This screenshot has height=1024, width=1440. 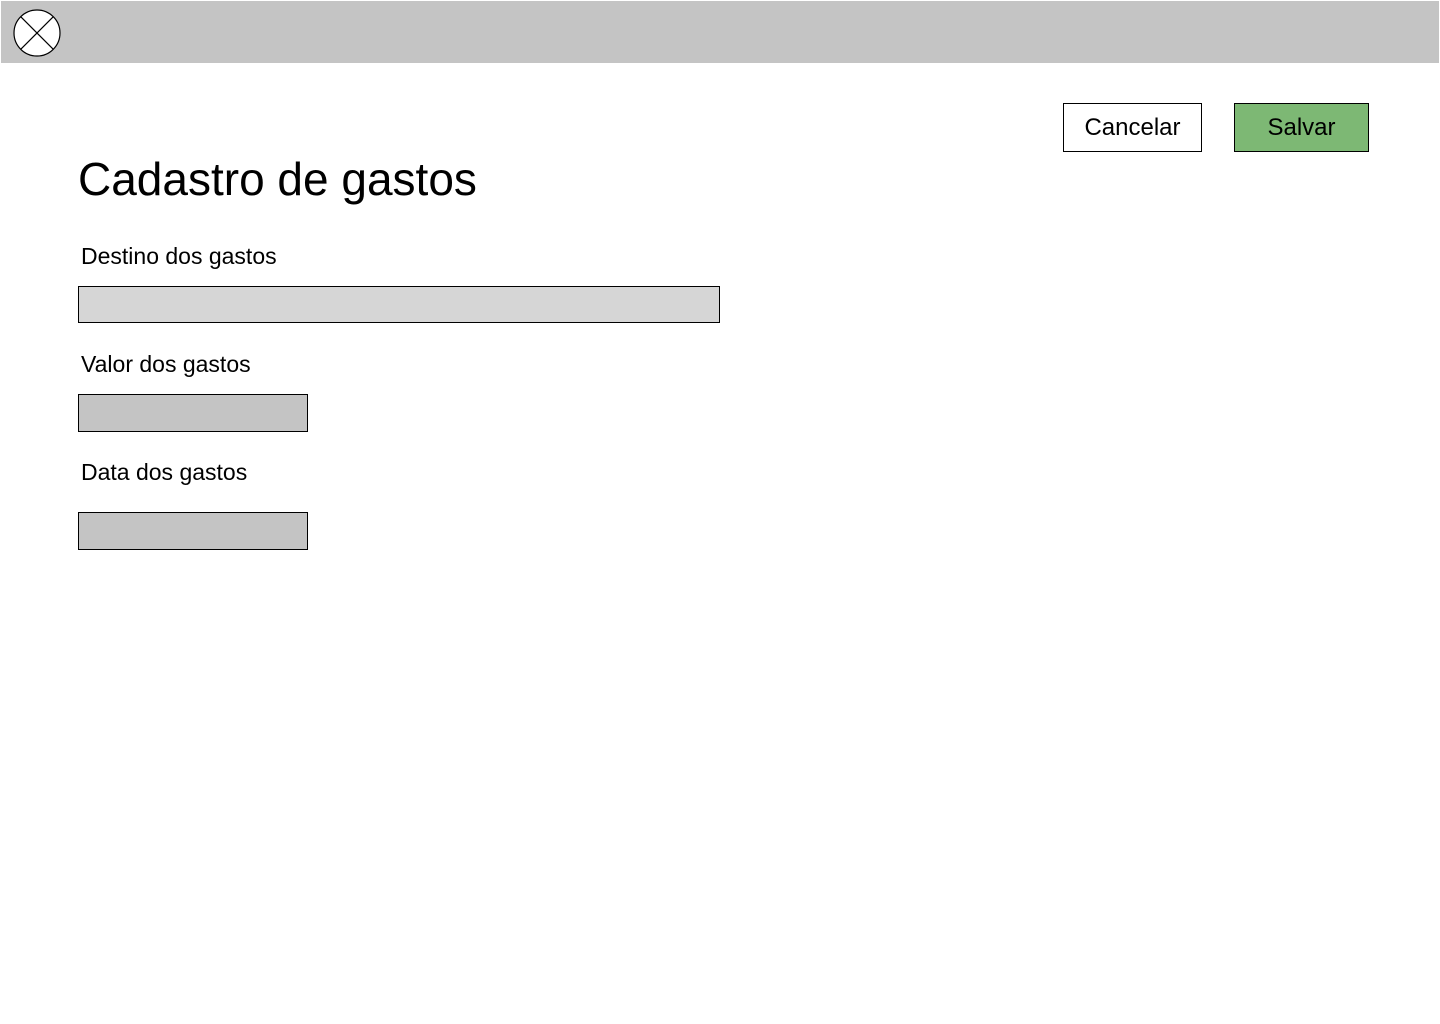 I want to click on save-button: Salvar, so click(x=1301, y=127).